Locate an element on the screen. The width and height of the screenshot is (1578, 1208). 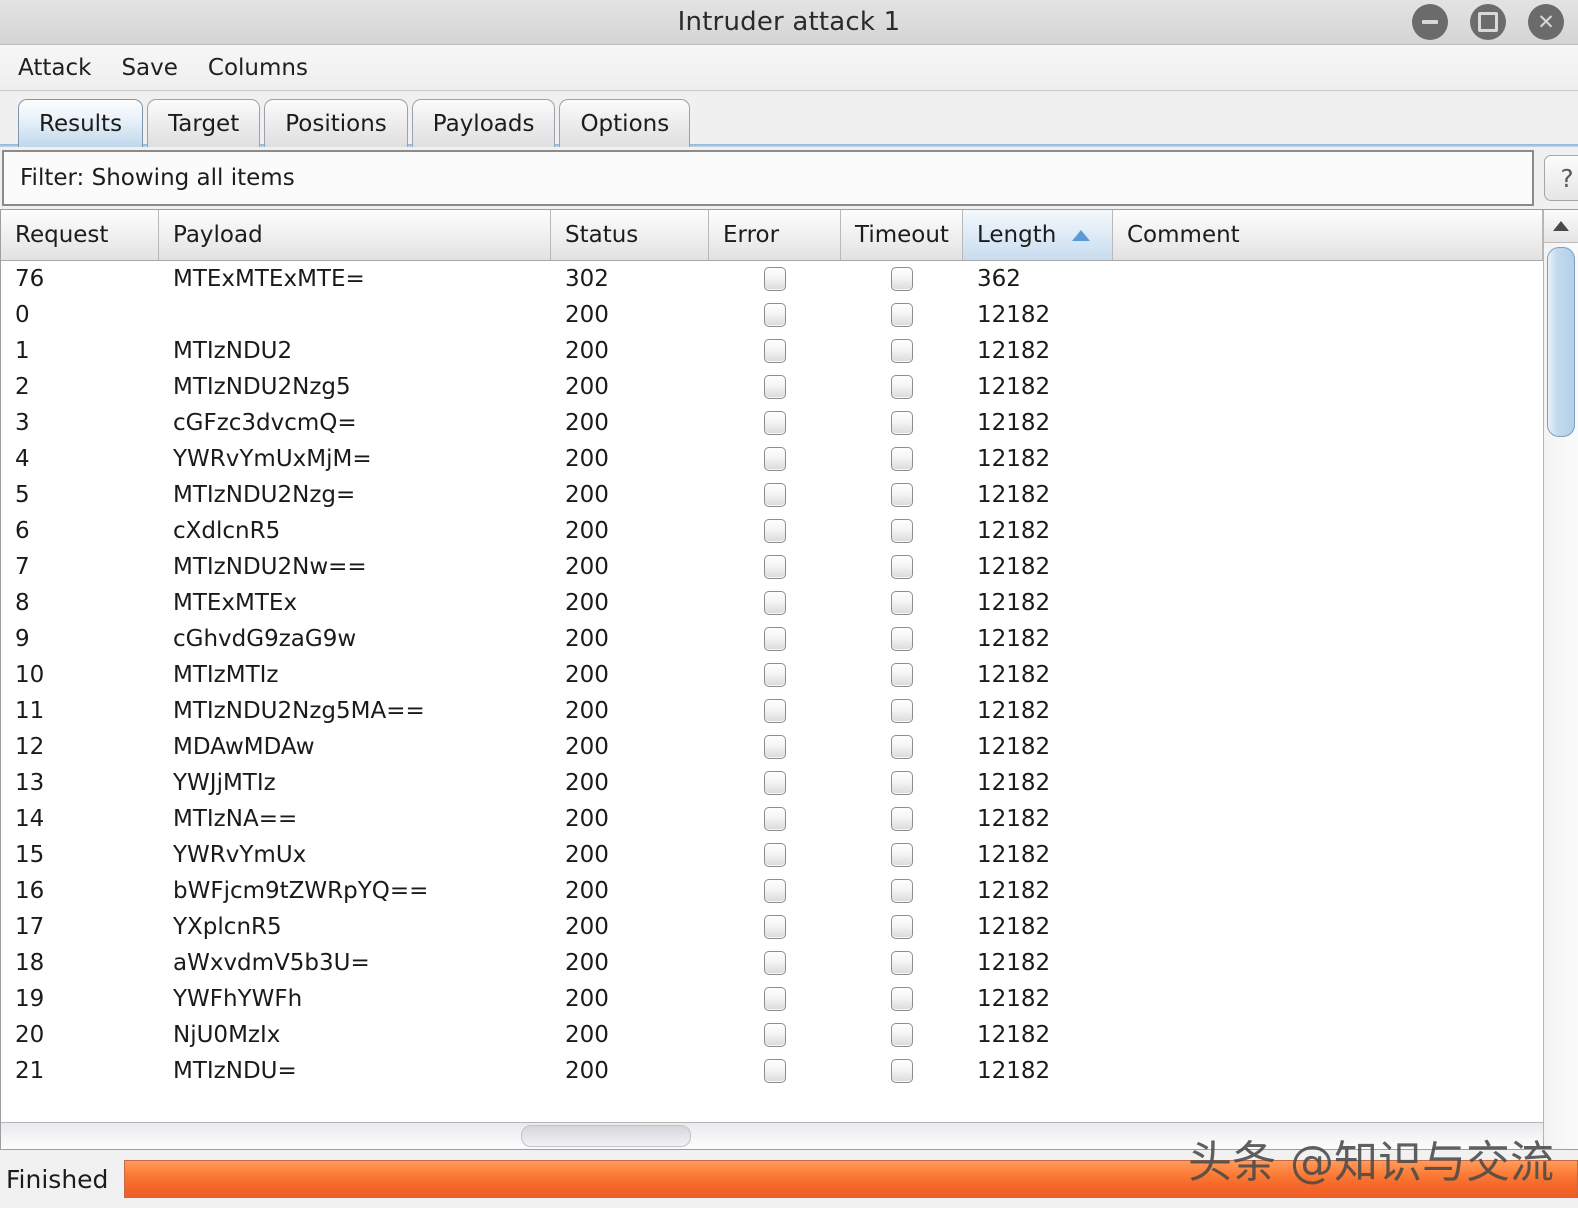
table-row: 15 YWRvYmUx 200 12182 is located at coordinates (772, 855).